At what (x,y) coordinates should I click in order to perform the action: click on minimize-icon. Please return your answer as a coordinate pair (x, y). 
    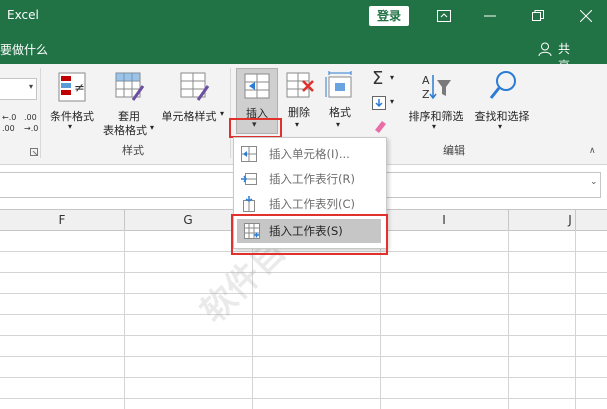
    Looking at the image, I should click on (490, 16).